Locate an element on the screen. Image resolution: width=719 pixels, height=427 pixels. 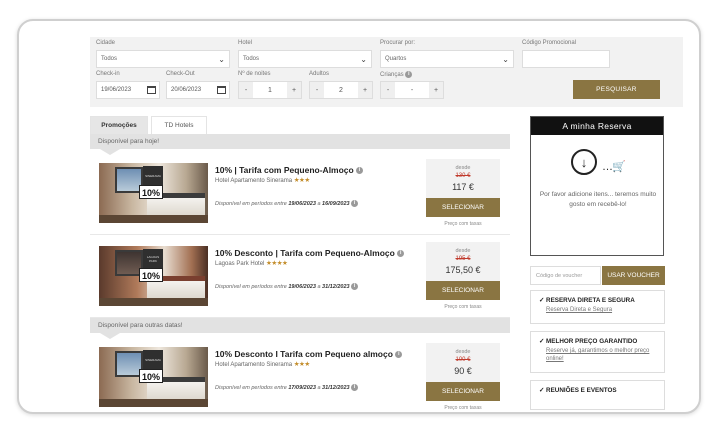
current-price: 117 € is located at coordinates (463, 187).